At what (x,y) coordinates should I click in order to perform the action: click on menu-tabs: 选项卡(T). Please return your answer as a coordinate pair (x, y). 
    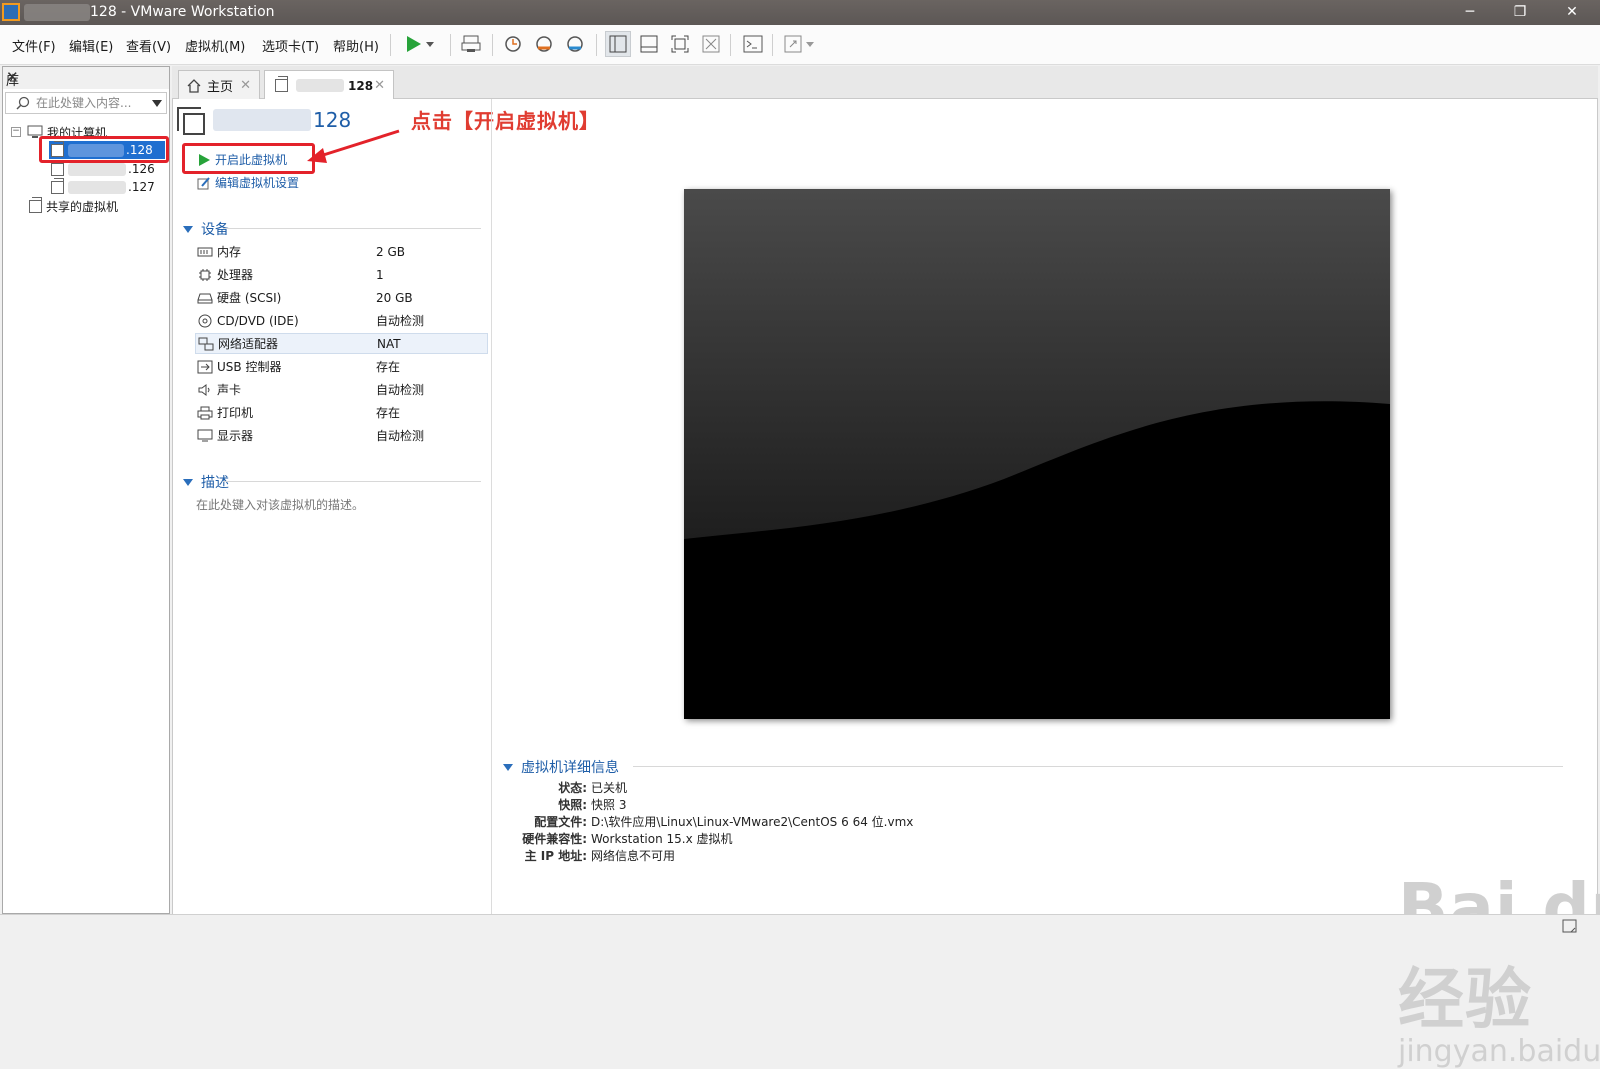
    Looking at the image, I should click on (290, 45).